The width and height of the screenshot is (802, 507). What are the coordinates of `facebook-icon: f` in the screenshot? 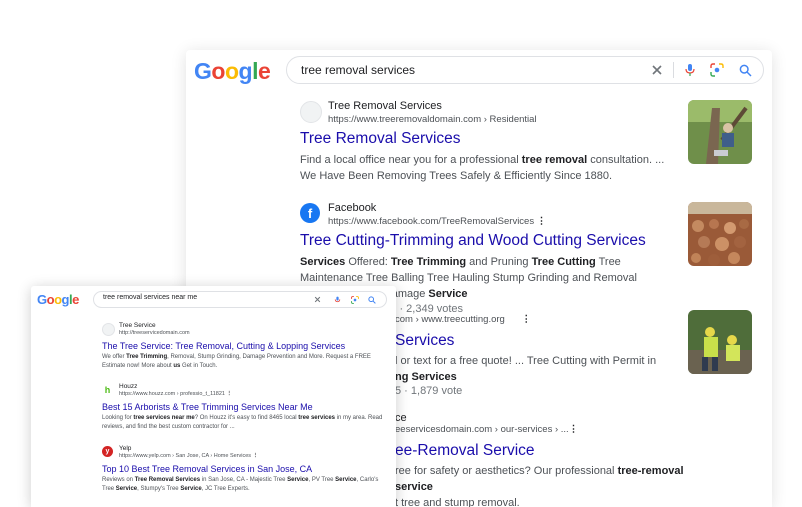 It's located at (310, 213).